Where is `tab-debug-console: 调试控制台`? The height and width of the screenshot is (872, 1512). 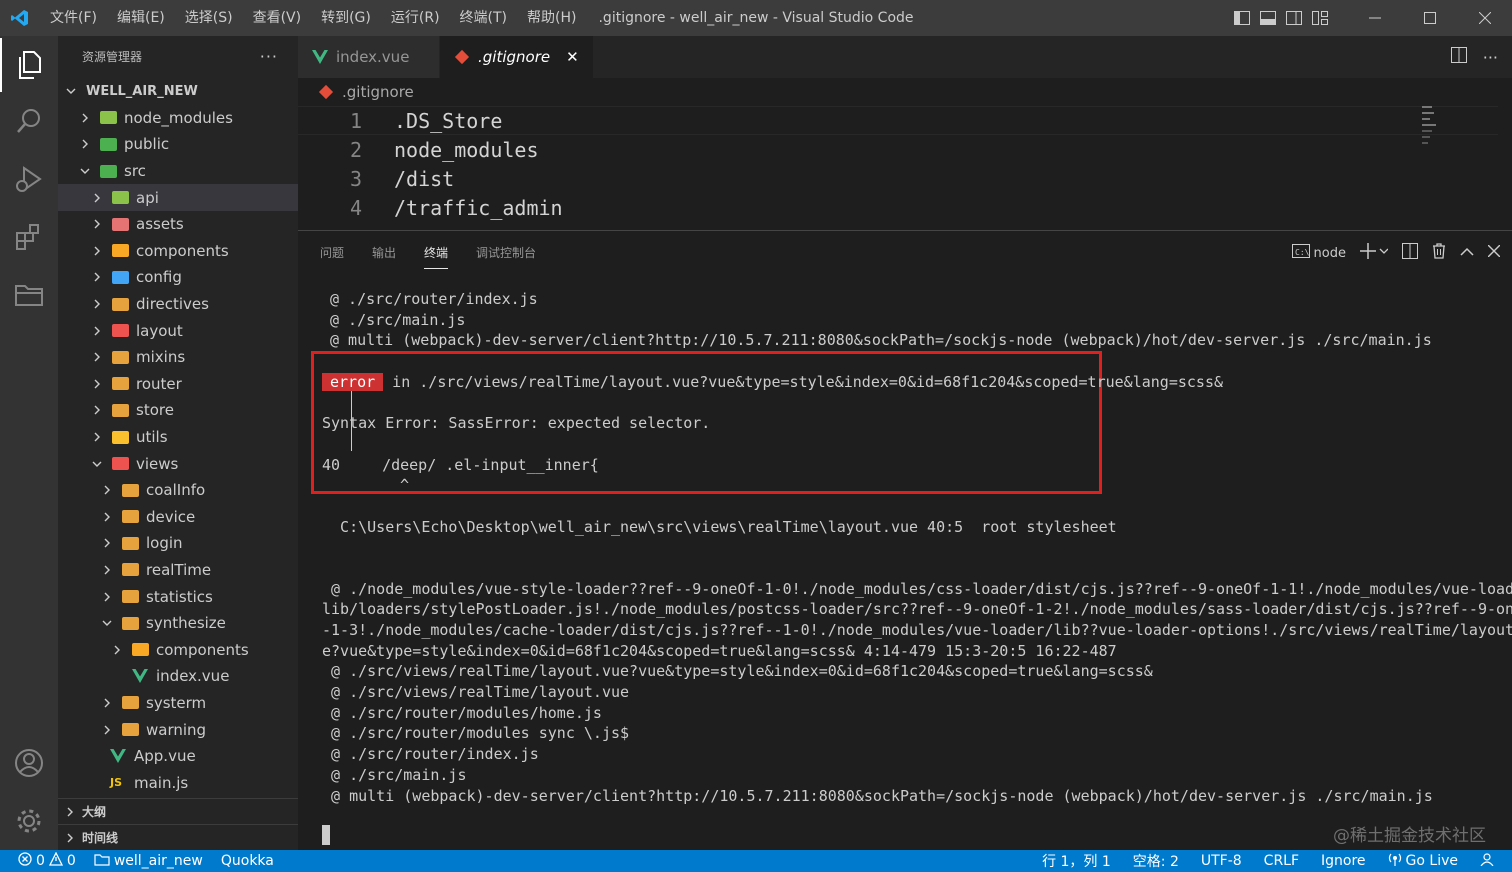 tab-debug-console: 调试控制台 is located at coordinates (506, 253).